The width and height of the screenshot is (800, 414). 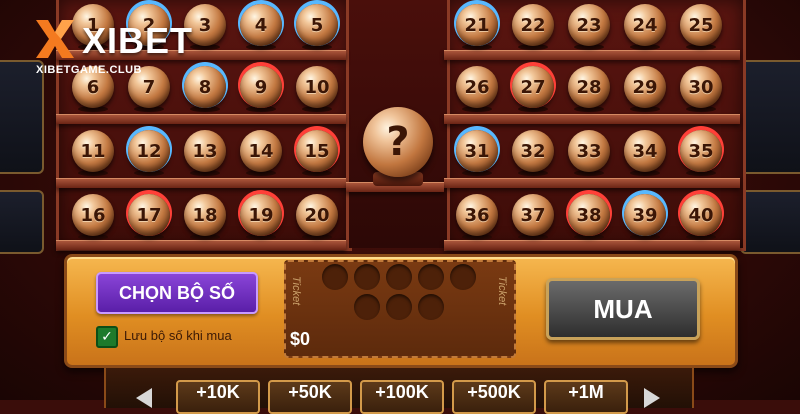 What do you see at coordinates (149, 87) in the screenshot?
I see `ball-number: 7` at bounding box center [149, 87].